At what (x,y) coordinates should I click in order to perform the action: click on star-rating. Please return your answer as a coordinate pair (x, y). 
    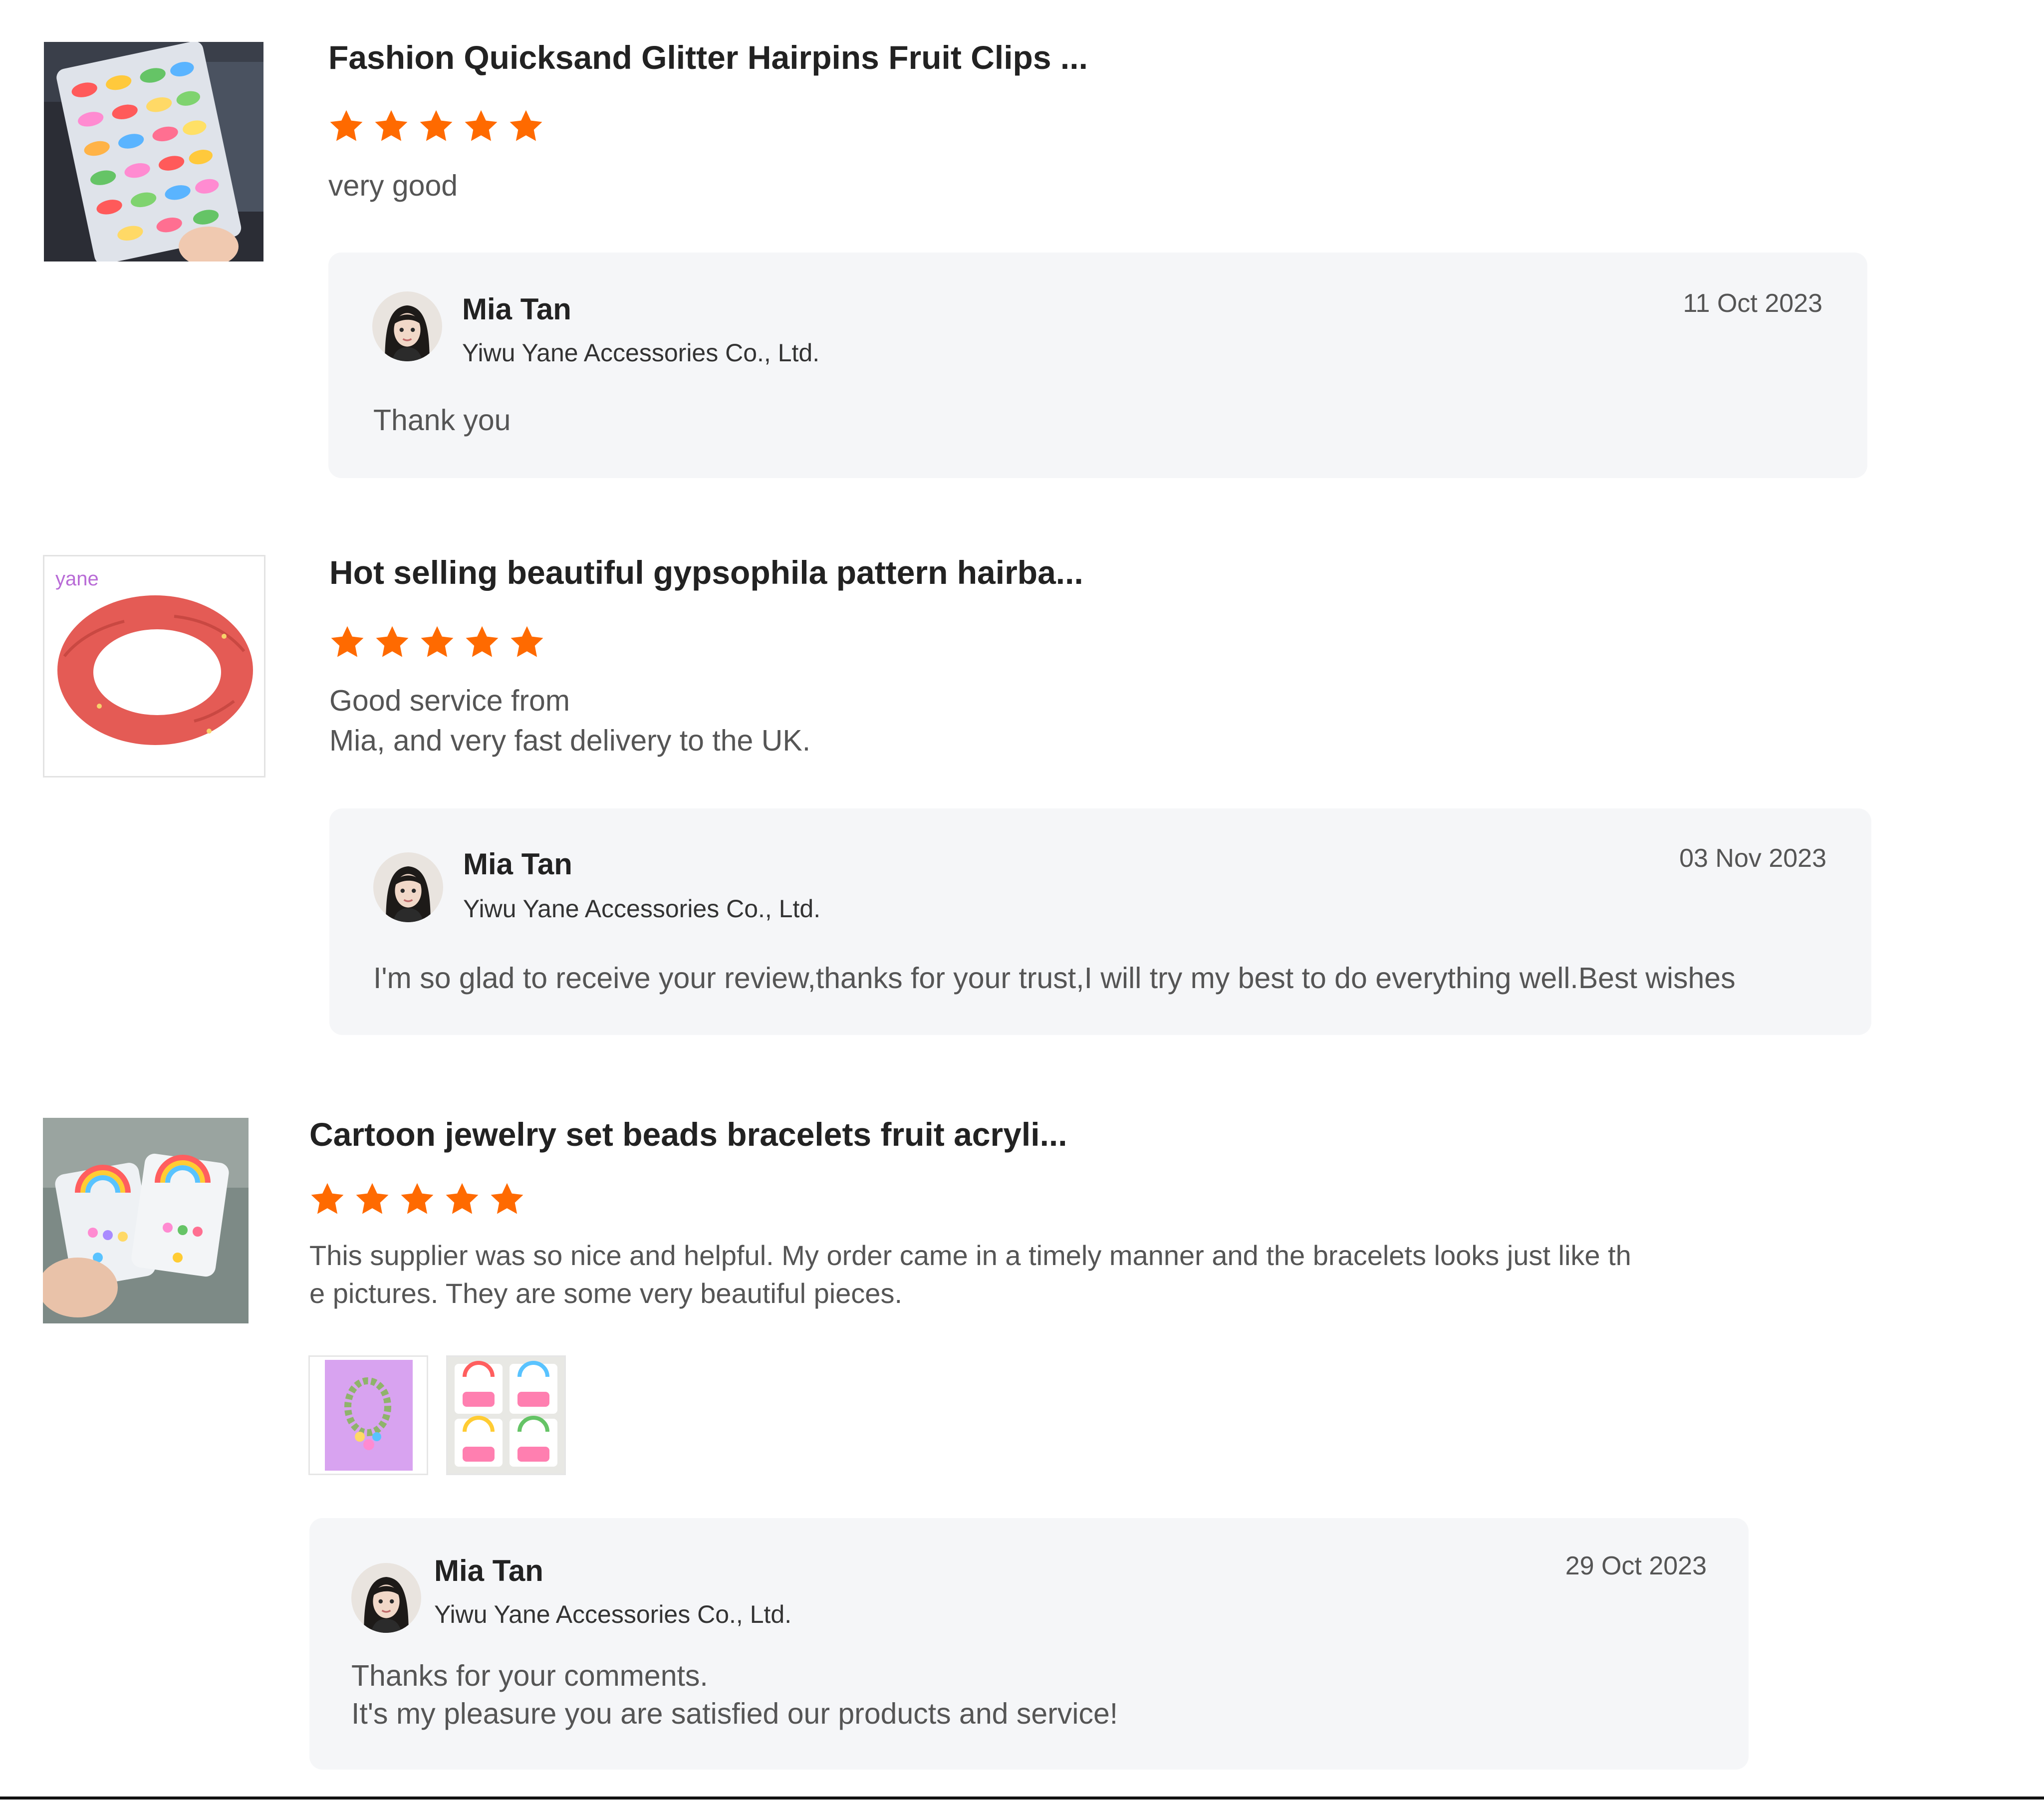
    Looking at the image, I should click on (417, 1200).